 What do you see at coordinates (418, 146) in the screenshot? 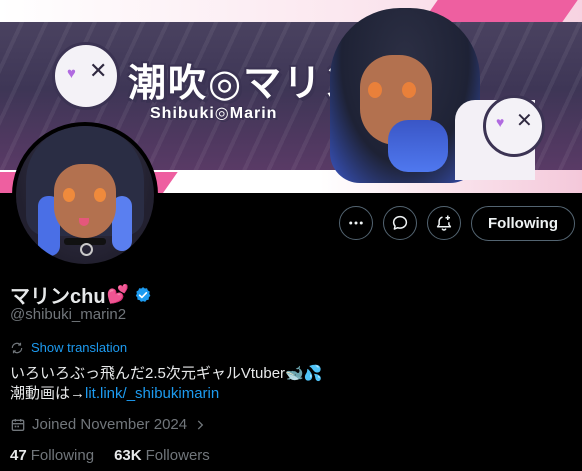
I see `banner-character-blue-hair` at bounding box center [418, 146].